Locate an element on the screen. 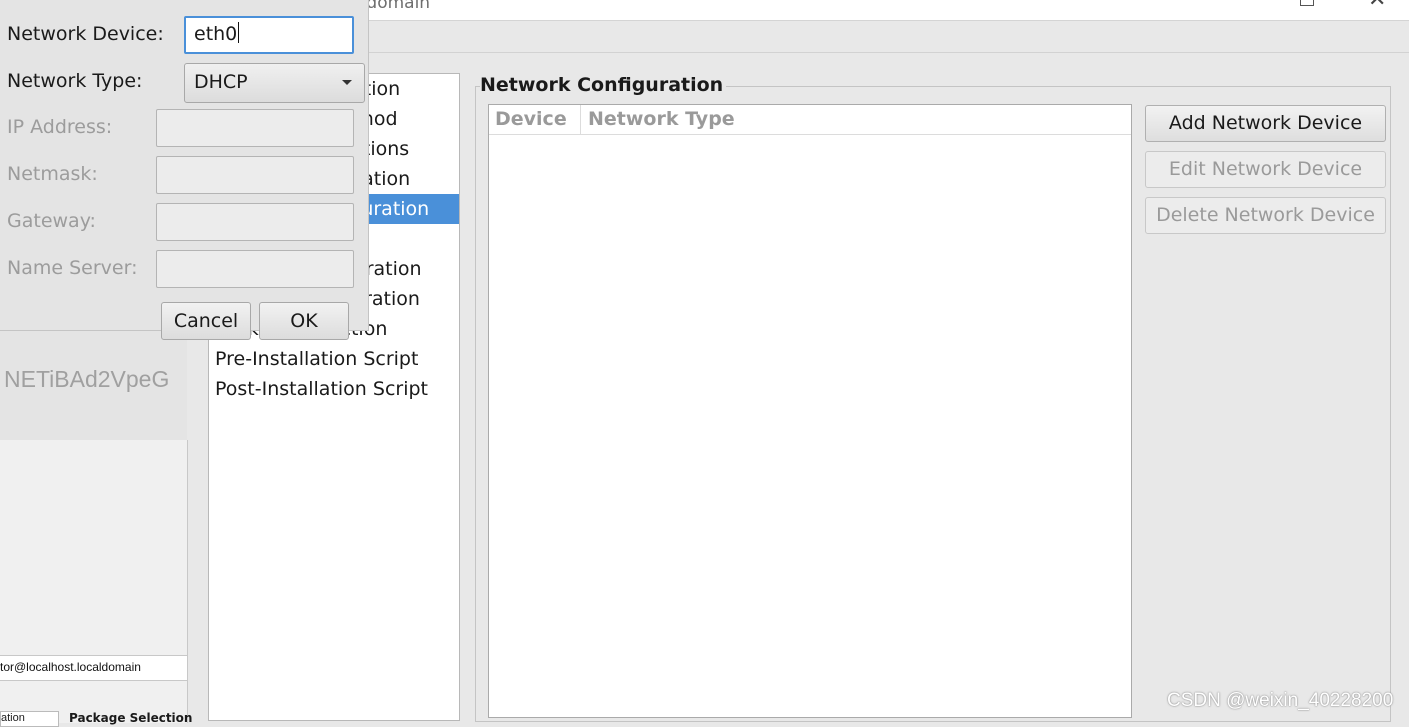 The image size is (1409, 727). column-header-network-type: Network Type is located at coordinates (658, 119).